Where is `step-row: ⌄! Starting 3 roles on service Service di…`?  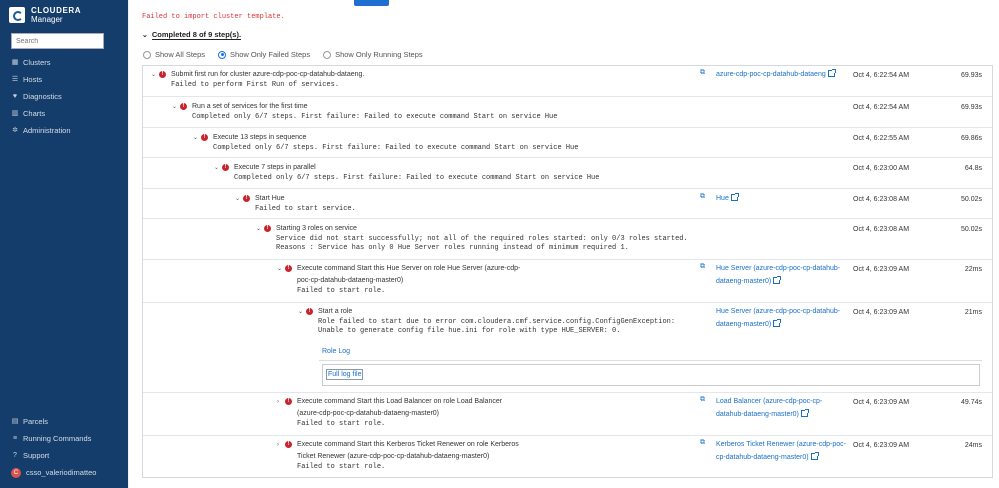
step-row: ⌄! Starting 3 roles on service Service di… is located at coordinates (567, 238).